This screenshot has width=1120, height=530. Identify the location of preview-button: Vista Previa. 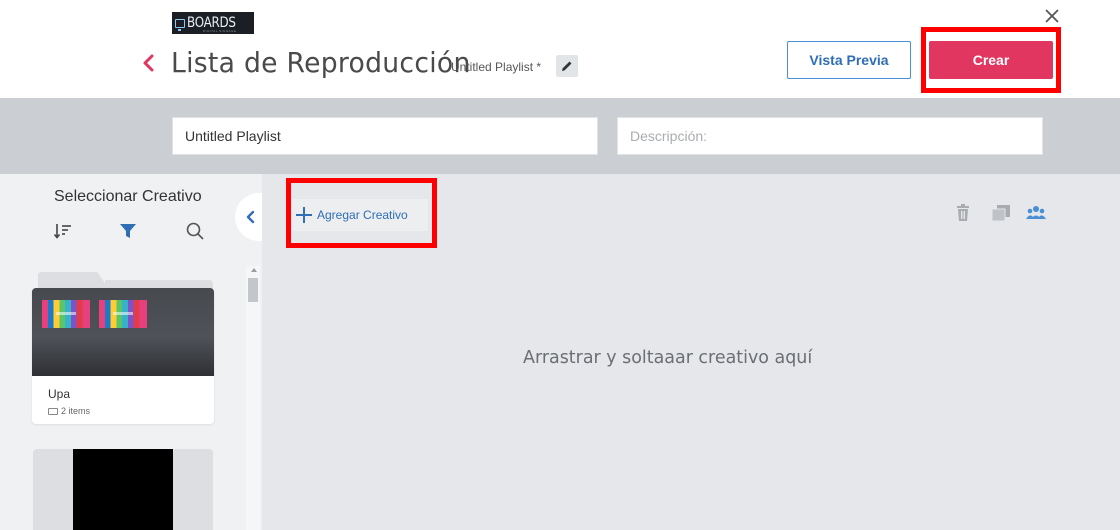
(849, 60).